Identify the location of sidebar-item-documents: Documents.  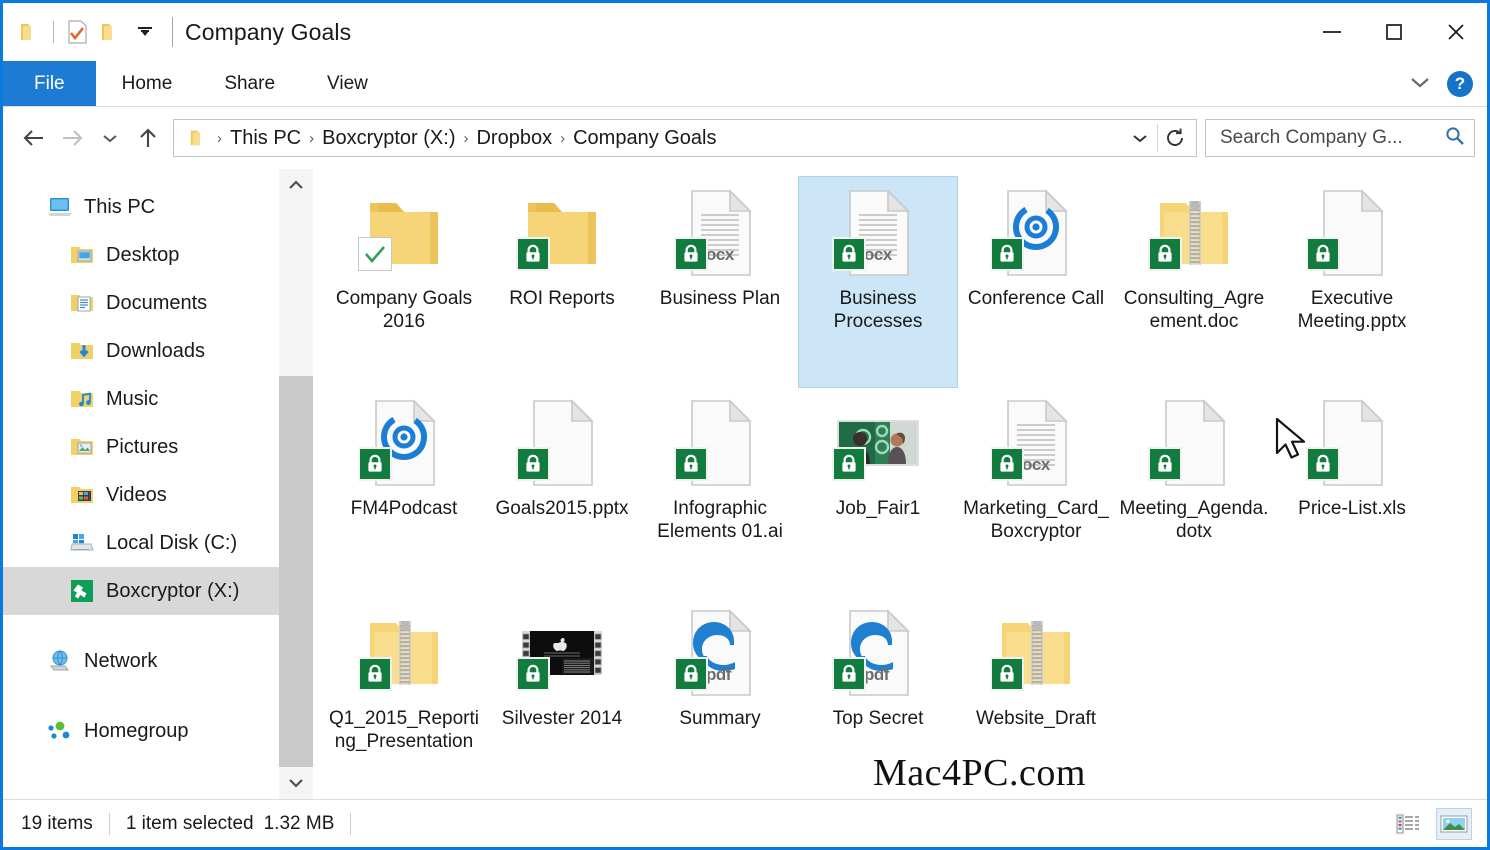
(158, 303).